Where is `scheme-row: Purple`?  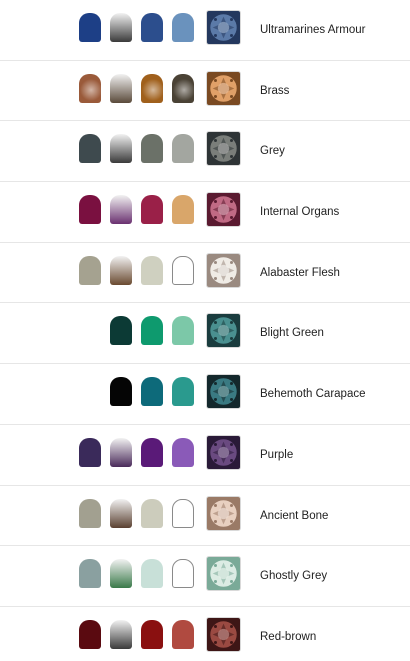 scheme-row: Purple is located at coordinates (205, 455).